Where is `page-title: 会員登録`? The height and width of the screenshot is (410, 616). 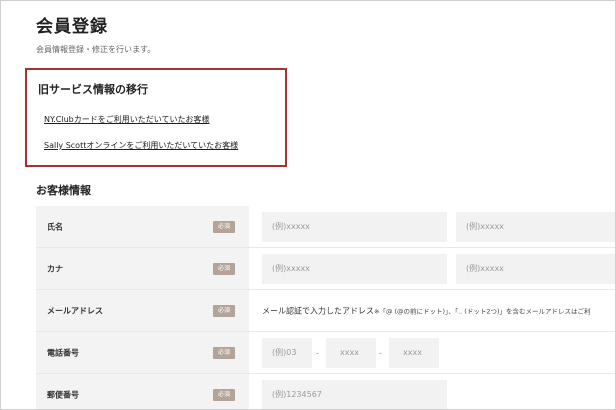
page-title: 会員登録 is located at coordinates (72, 27).